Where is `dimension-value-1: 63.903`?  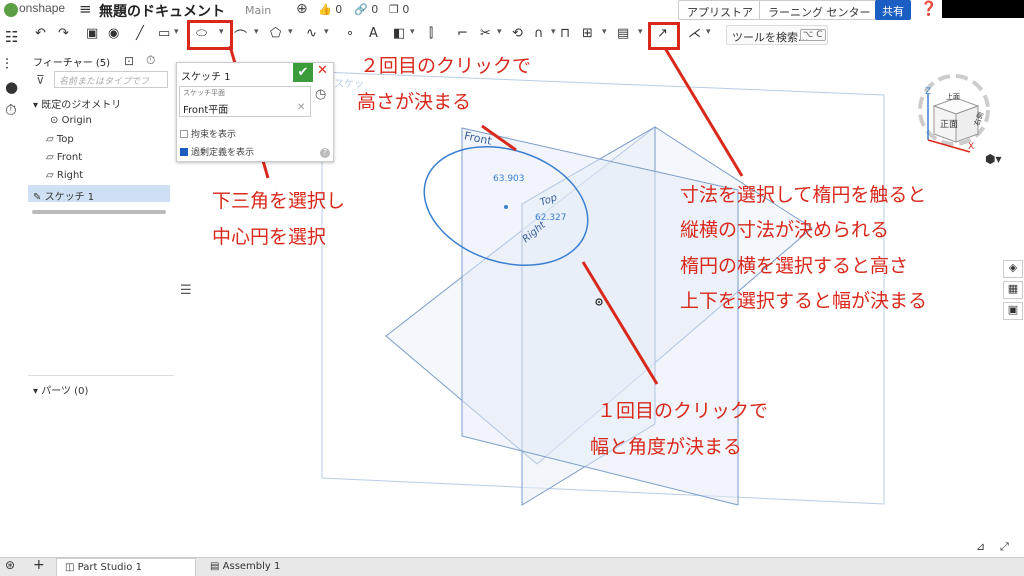 dimension-value-1: 63.903 is located at coordinates (509, 179).